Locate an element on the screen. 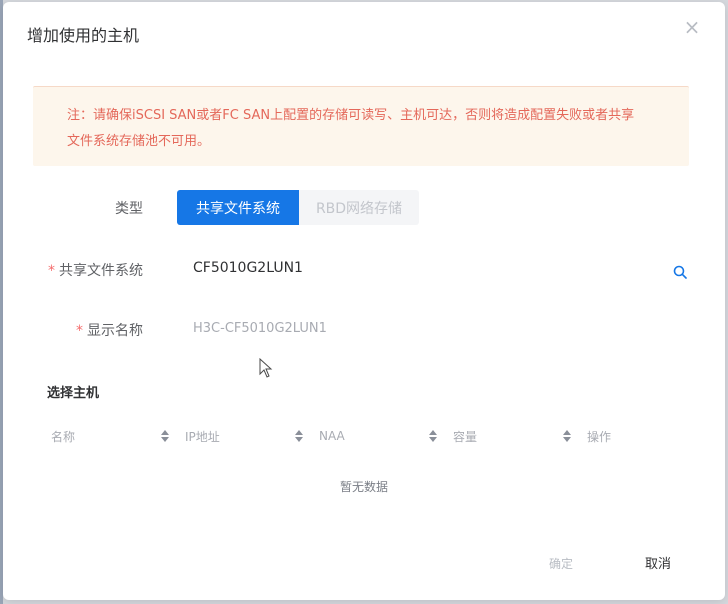 This screenshot has width=728, height=604. display-name-label-text: 显示名称 is located at coordinates (115, 331).